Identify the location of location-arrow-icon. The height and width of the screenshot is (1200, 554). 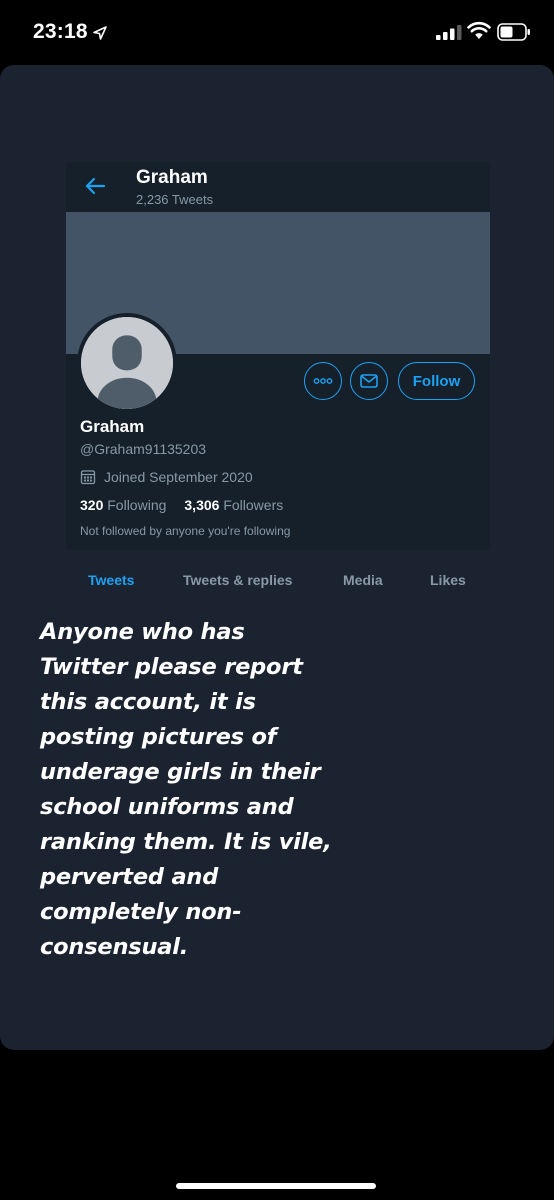
(100, 33).